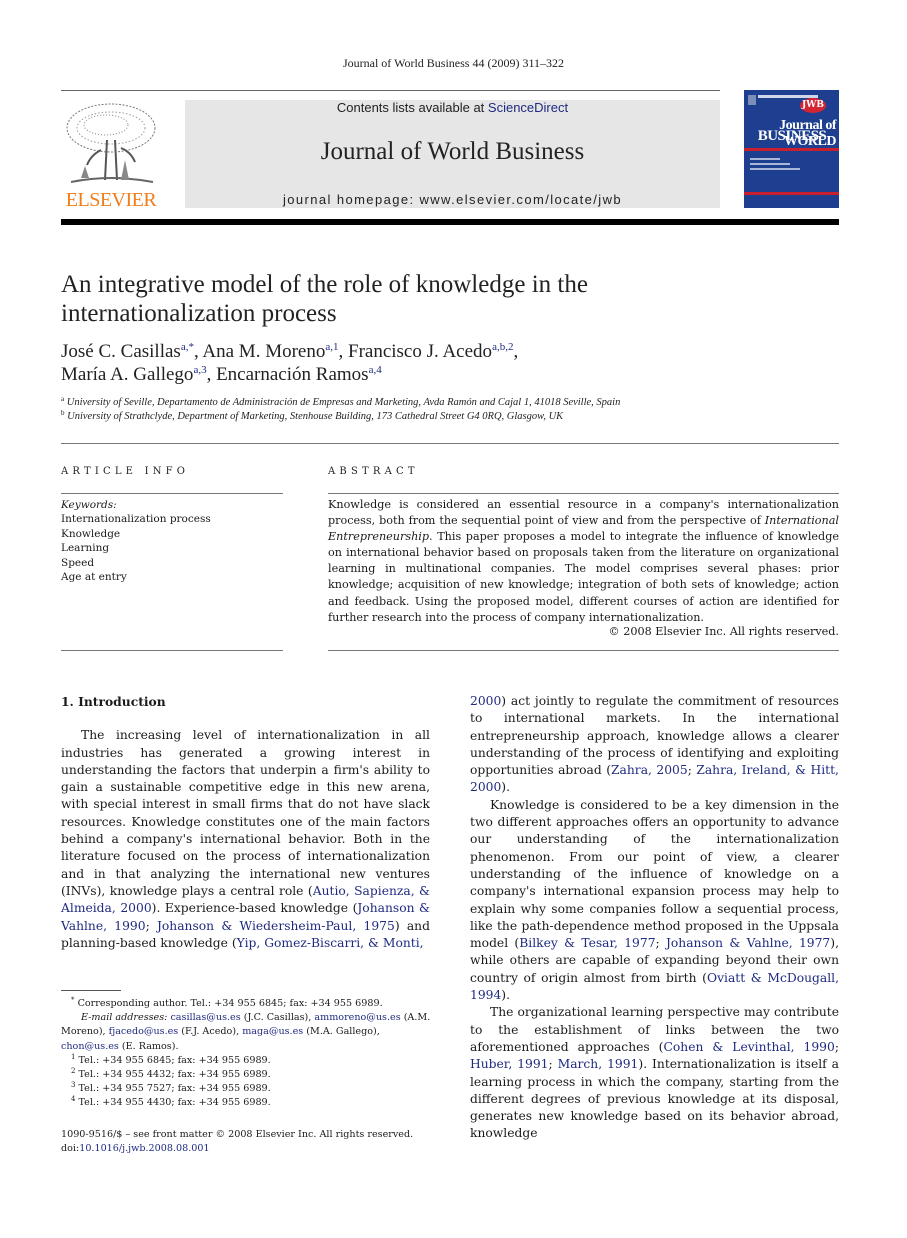  I want to click on section-heading: 1. Introduction, so click(113, 701).